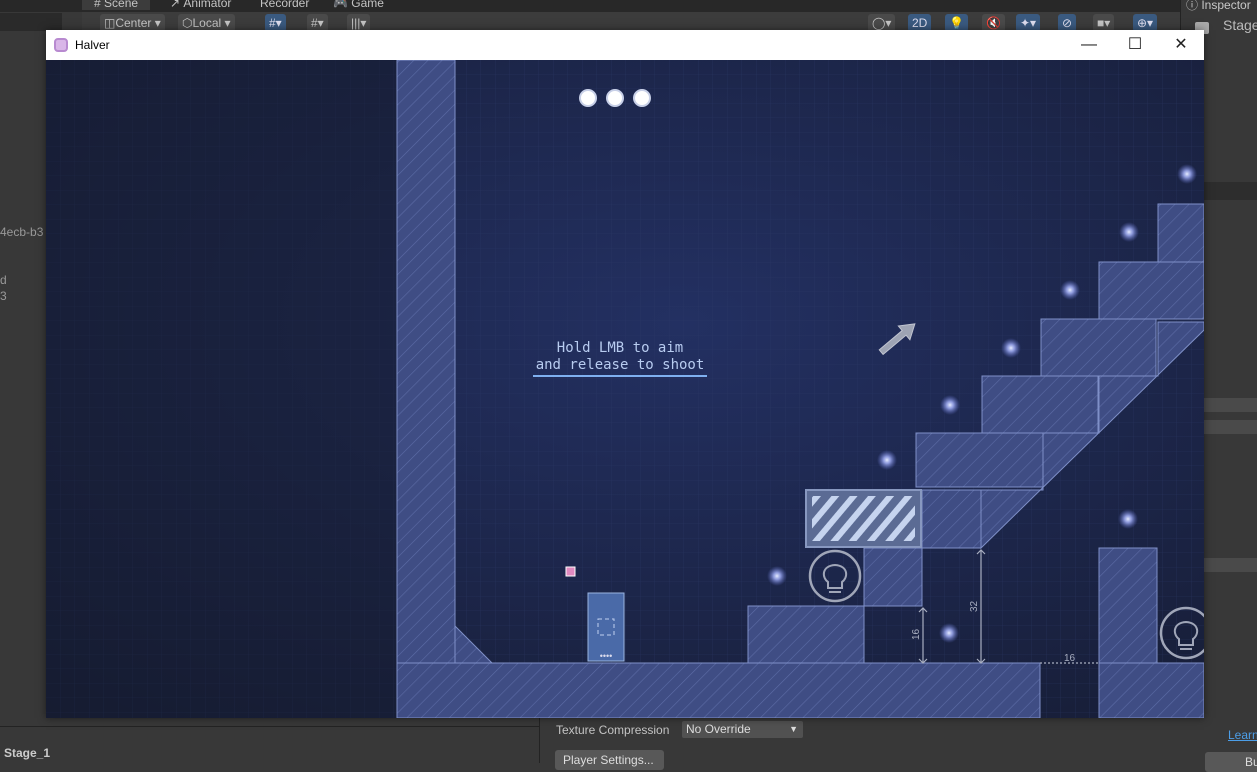  What do you see at coordinates (951, 519) in the screenshot?
I see `staircase-fill` at bounding box center [951, 519].